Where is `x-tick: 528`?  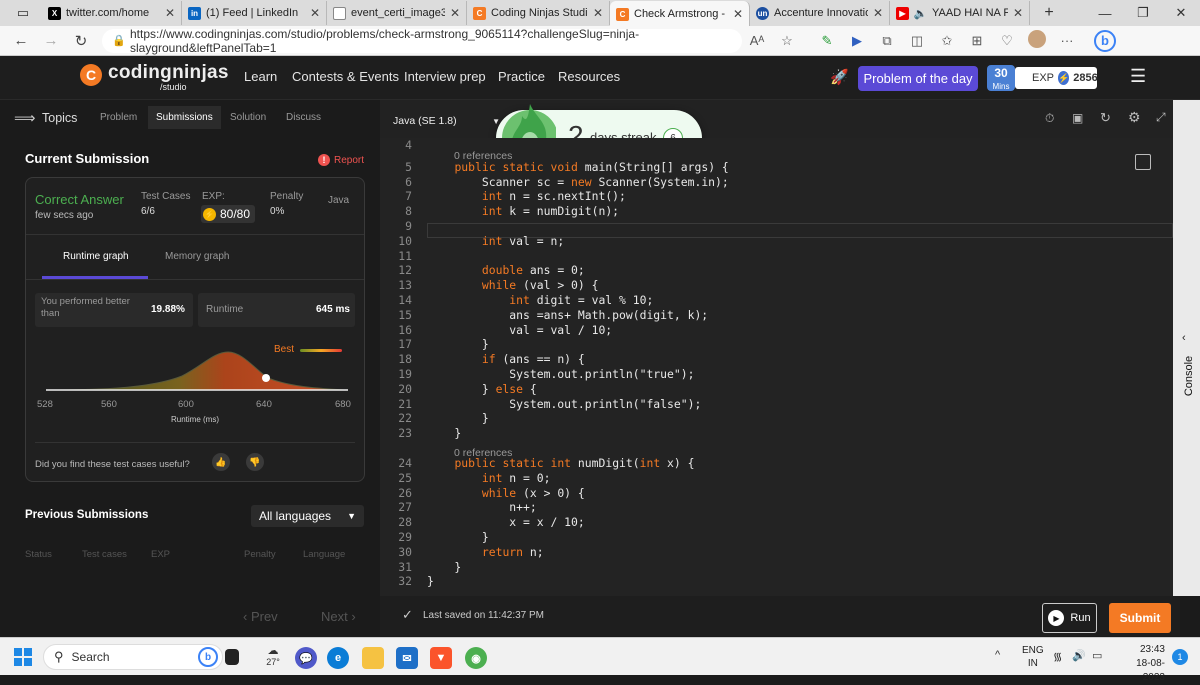 x-tick: 528 is located at coordinates (45, 404).